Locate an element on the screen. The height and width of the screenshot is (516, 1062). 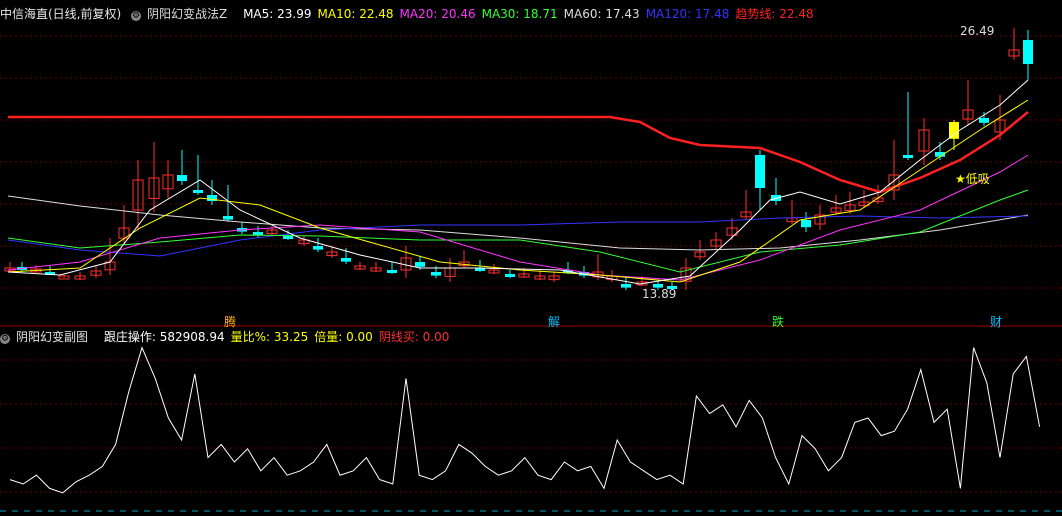
ma120-line is located at coordinates (518, 236).